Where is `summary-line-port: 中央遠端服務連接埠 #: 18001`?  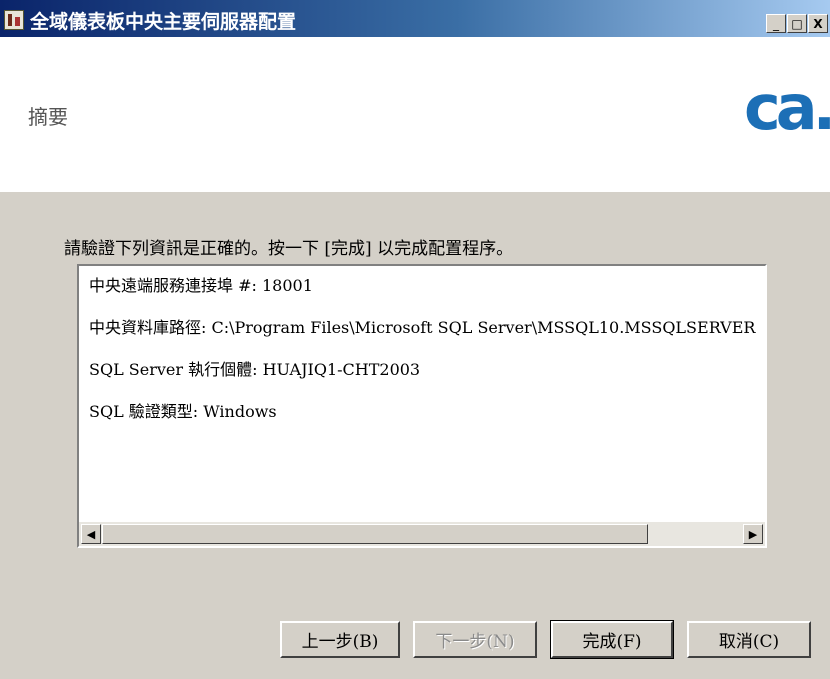 summary-line-port: 中央遠端服務連接埠 #: 18001 is located at coordinates (201, 285).